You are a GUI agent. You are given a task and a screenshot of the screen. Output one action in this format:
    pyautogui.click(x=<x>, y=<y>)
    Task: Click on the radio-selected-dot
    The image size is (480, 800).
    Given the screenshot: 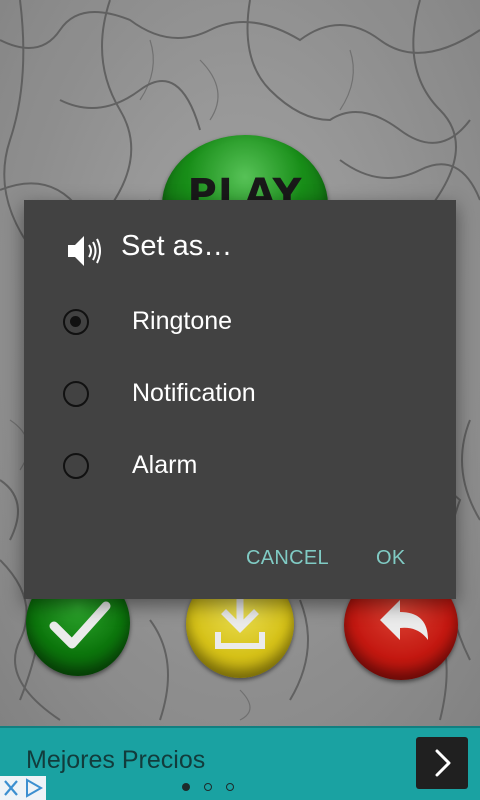 What is the action you would take?
    pyautogui.click(x=75, y=321)
    